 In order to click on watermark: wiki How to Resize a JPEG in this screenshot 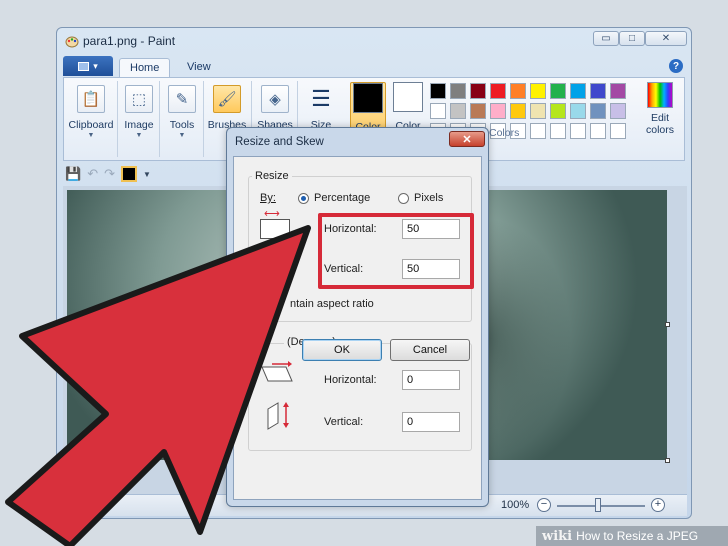, I will do `click(632, 536)`.